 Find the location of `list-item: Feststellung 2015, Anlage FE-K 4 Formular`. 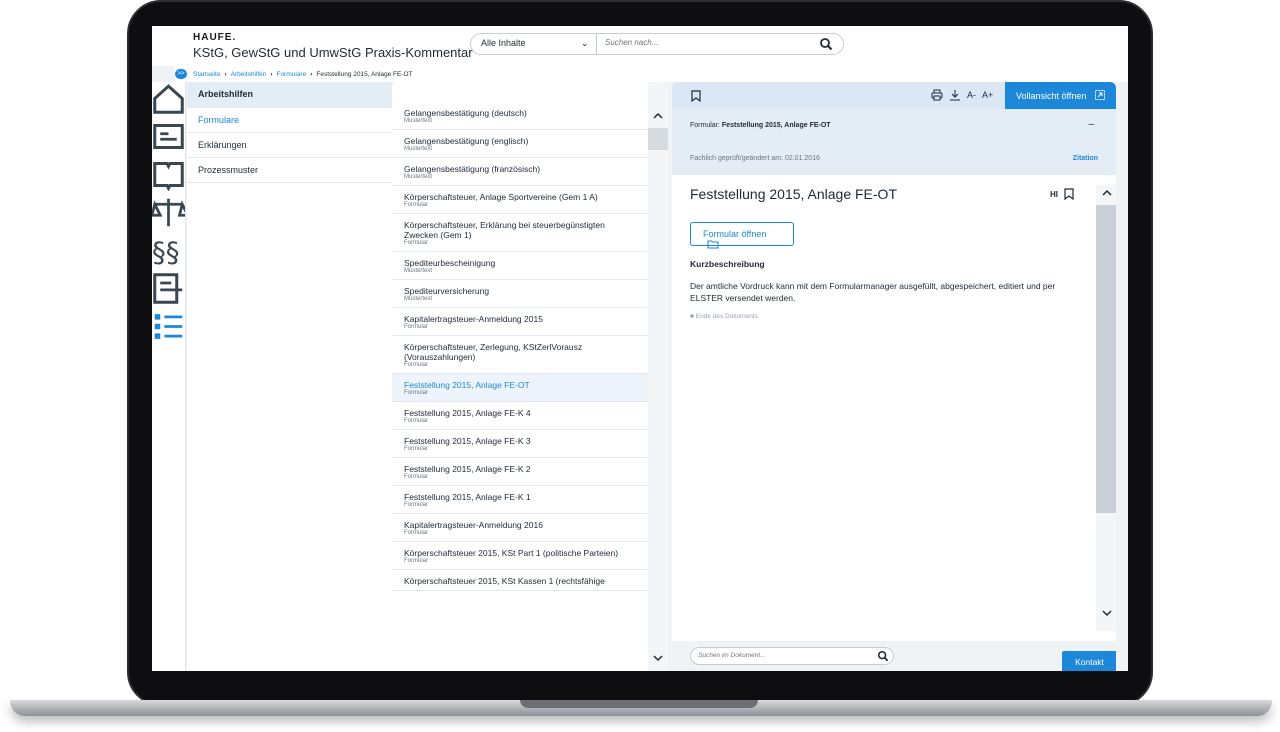

list-item: Feststellung 2015, Anlage FE-K 4 Formular is located at coordinates (520, 416).